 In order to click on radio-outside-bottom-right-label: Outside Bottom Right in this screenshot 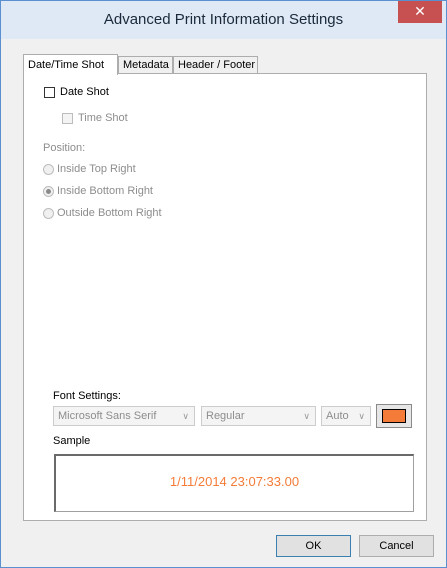, I will do `click(109, 213)`.